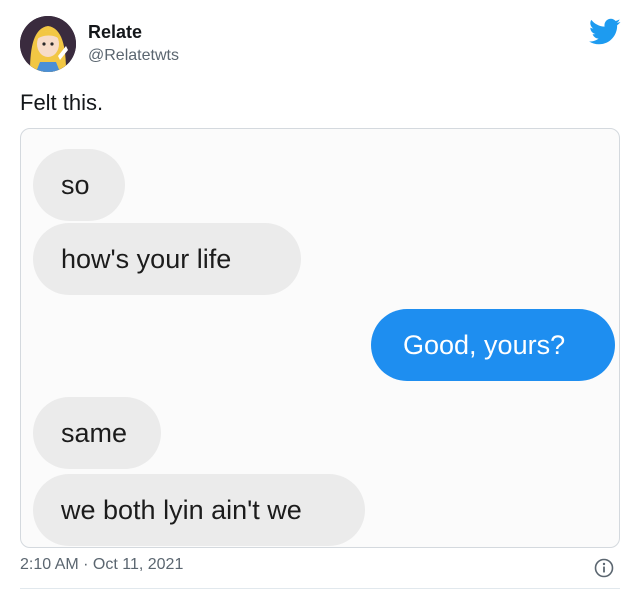 The height and width of the screenshot is (592, 640). Describe the element at coordinates (97, 433) in the screenshot. I see `message-bubble-received: same` at that location.